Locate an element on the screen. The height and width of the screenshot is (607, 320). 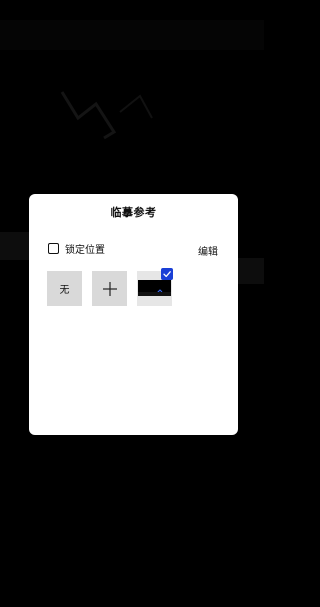
dialog-title: 临摹参考 is located at coordinates (133, 212).